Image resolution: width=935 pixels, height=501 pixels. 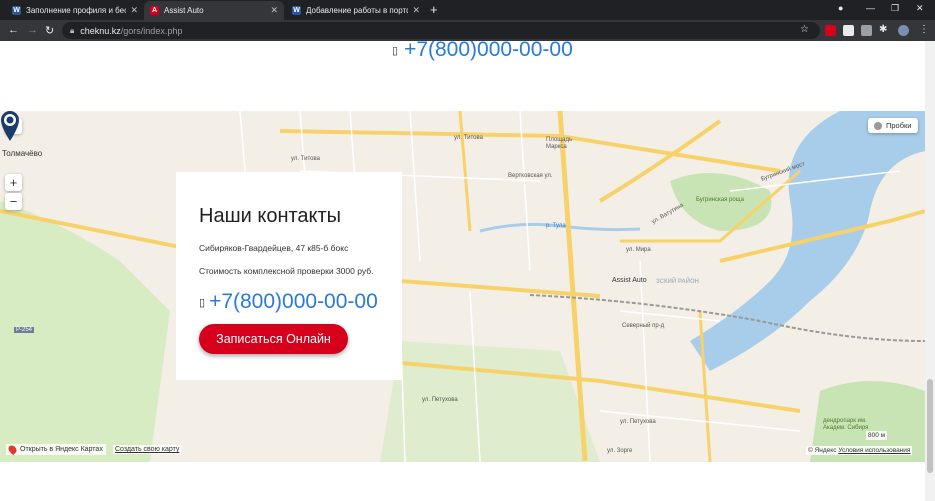 I want to click on site-favicon-icon: А, so click(x=154, y=10).